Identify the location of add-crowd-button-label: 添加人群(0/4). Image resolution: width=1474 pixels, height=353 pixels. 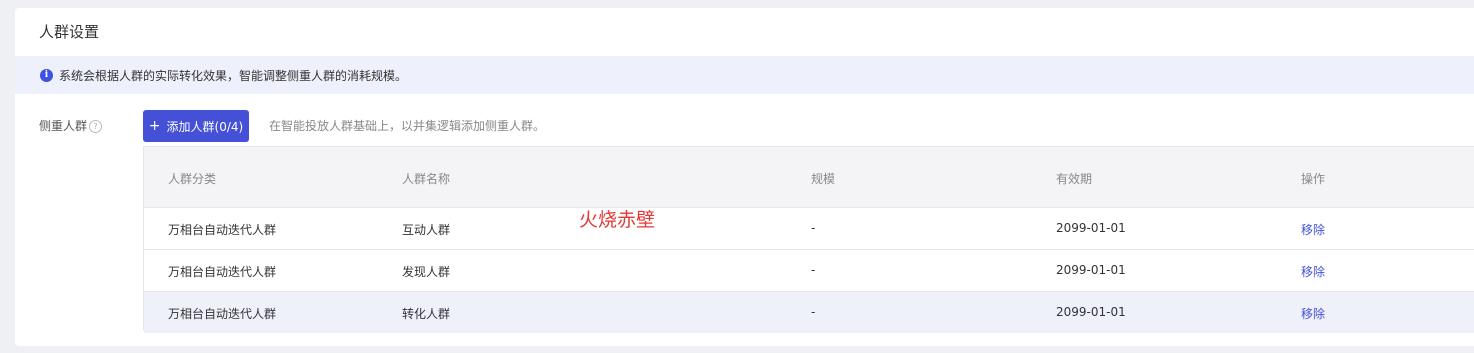
(205, 126).